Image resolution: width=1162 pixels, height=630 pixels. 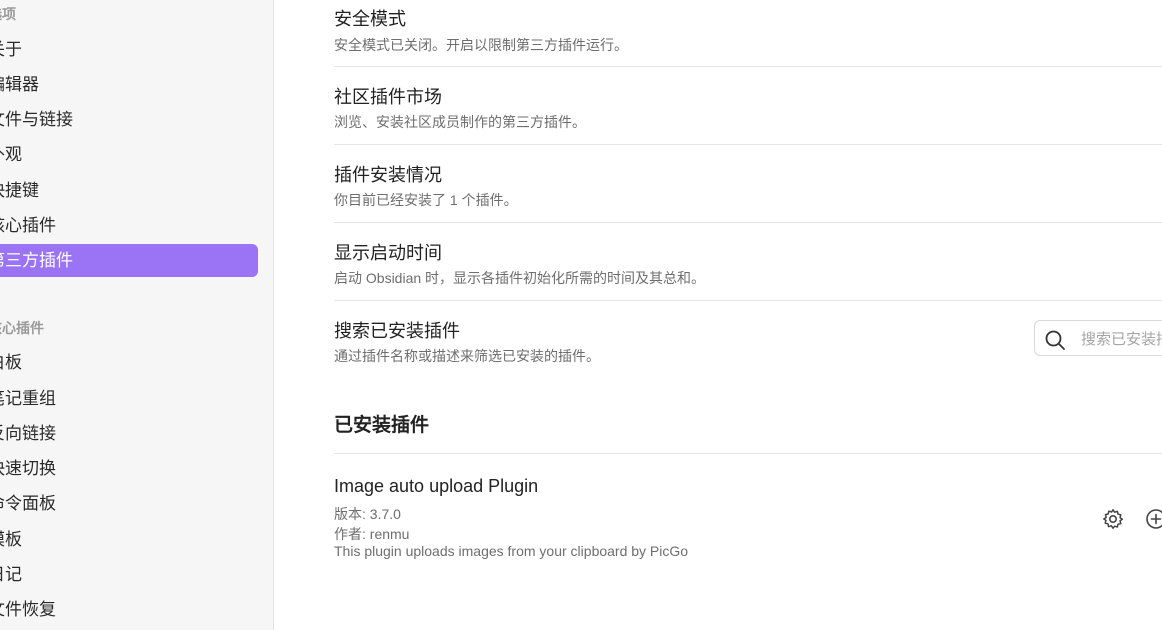 What do you see at coordinates (748, 453) in the screenshot?
I see `divider` at bounding box center [748, 453].